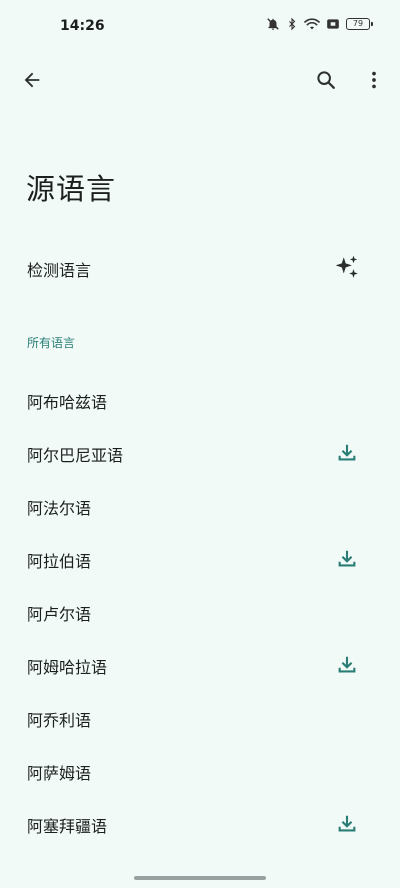 The width and height of the screenshot is (400, 888). What do you see at coordinates (200, 823) in the screenshot?
I see `language-item: 阿塞拜疆语` at bounding box center [200, 823].